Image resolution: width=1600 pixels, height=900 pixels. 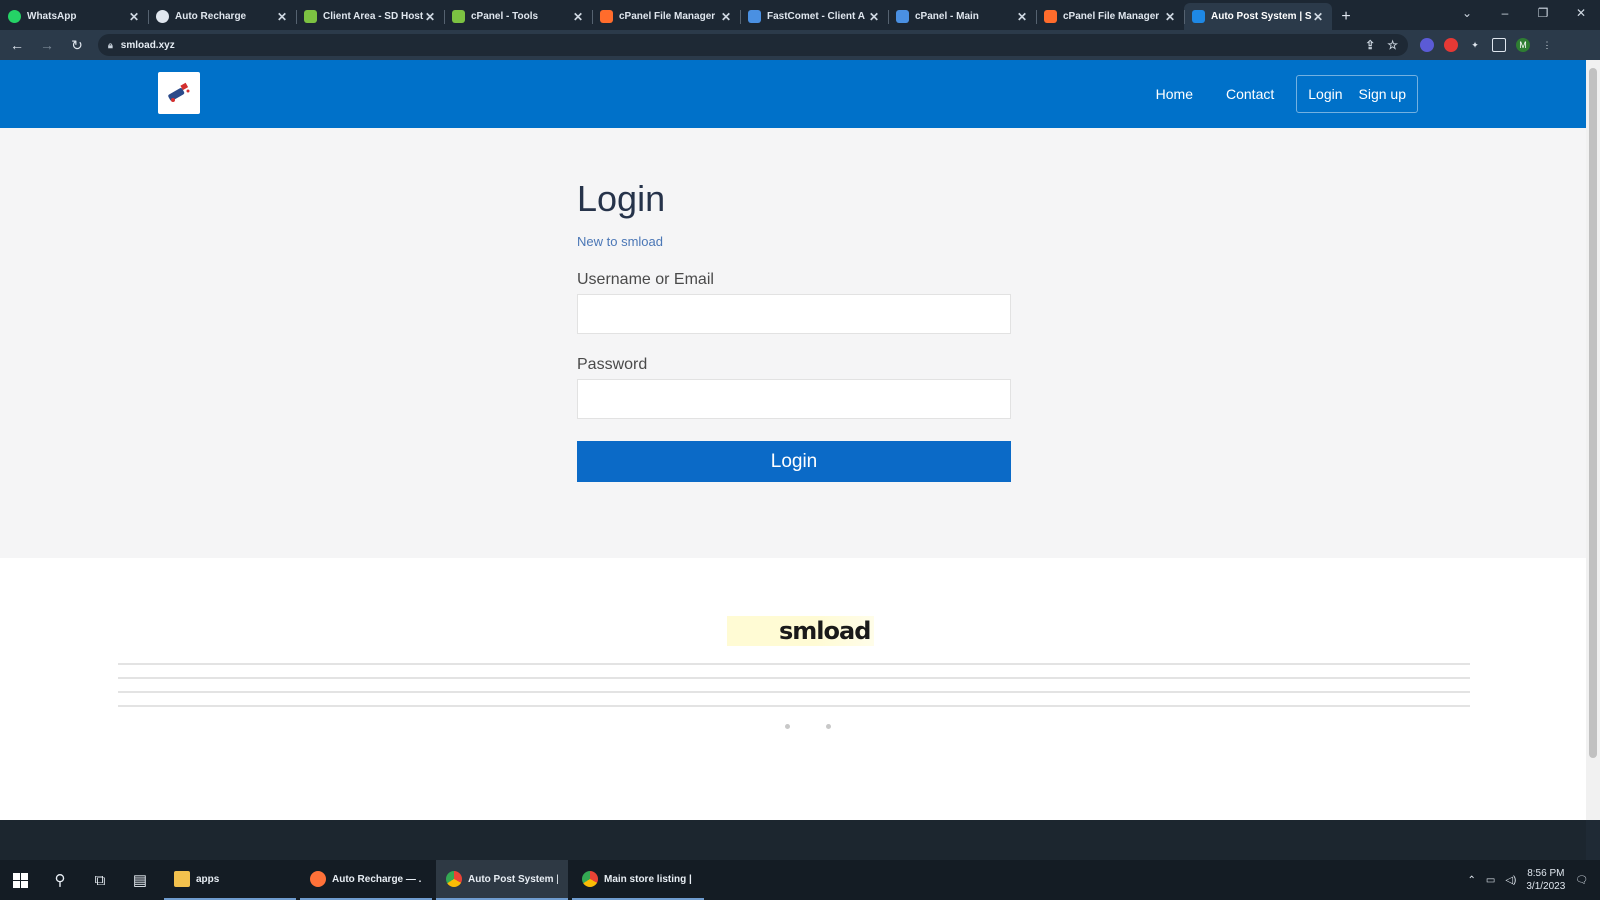 I want to click on address-bar: 🔒︎ smload.xyz ⇪ ☆, so click(x=753, y=45).